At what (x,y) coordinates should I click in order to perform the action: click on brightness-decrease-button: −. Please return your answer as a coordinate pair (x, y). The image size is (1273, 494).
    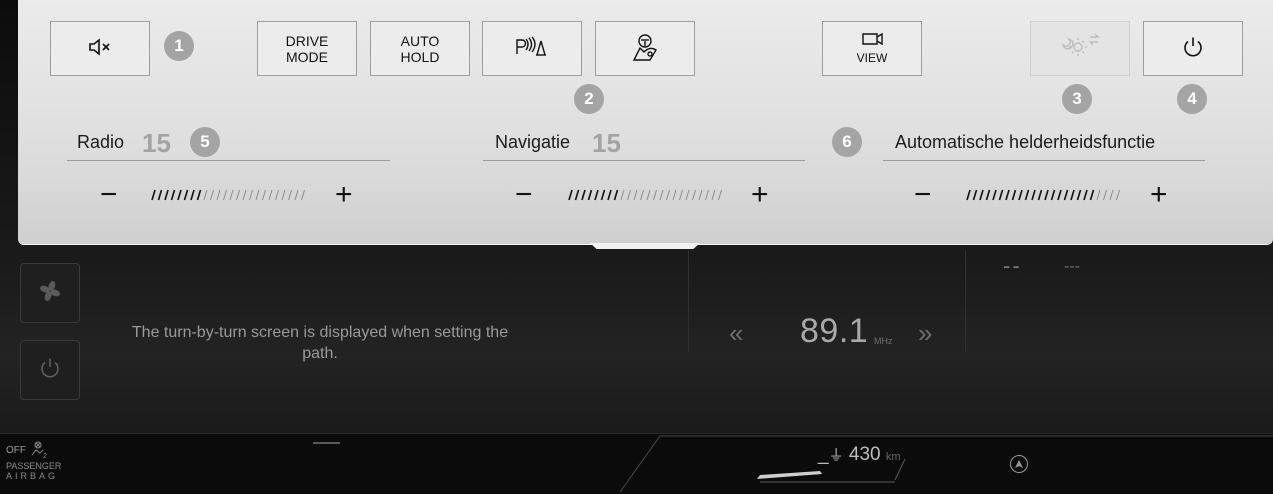
    Looking at the image, I should click on (923, 195).